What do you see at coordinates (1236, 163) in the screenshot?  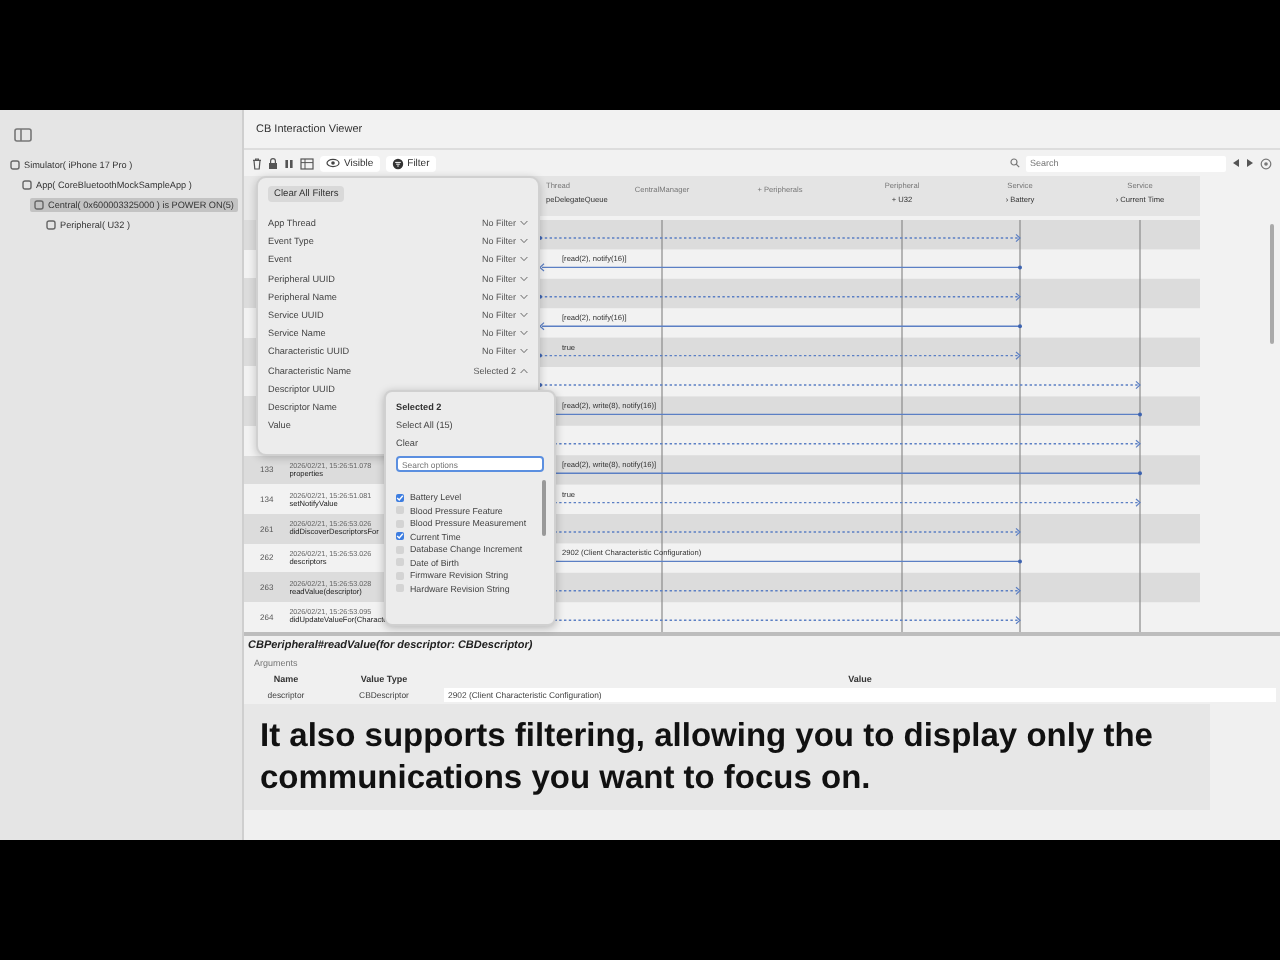 I see `previous-icon` at bounding box center [1236, 163].